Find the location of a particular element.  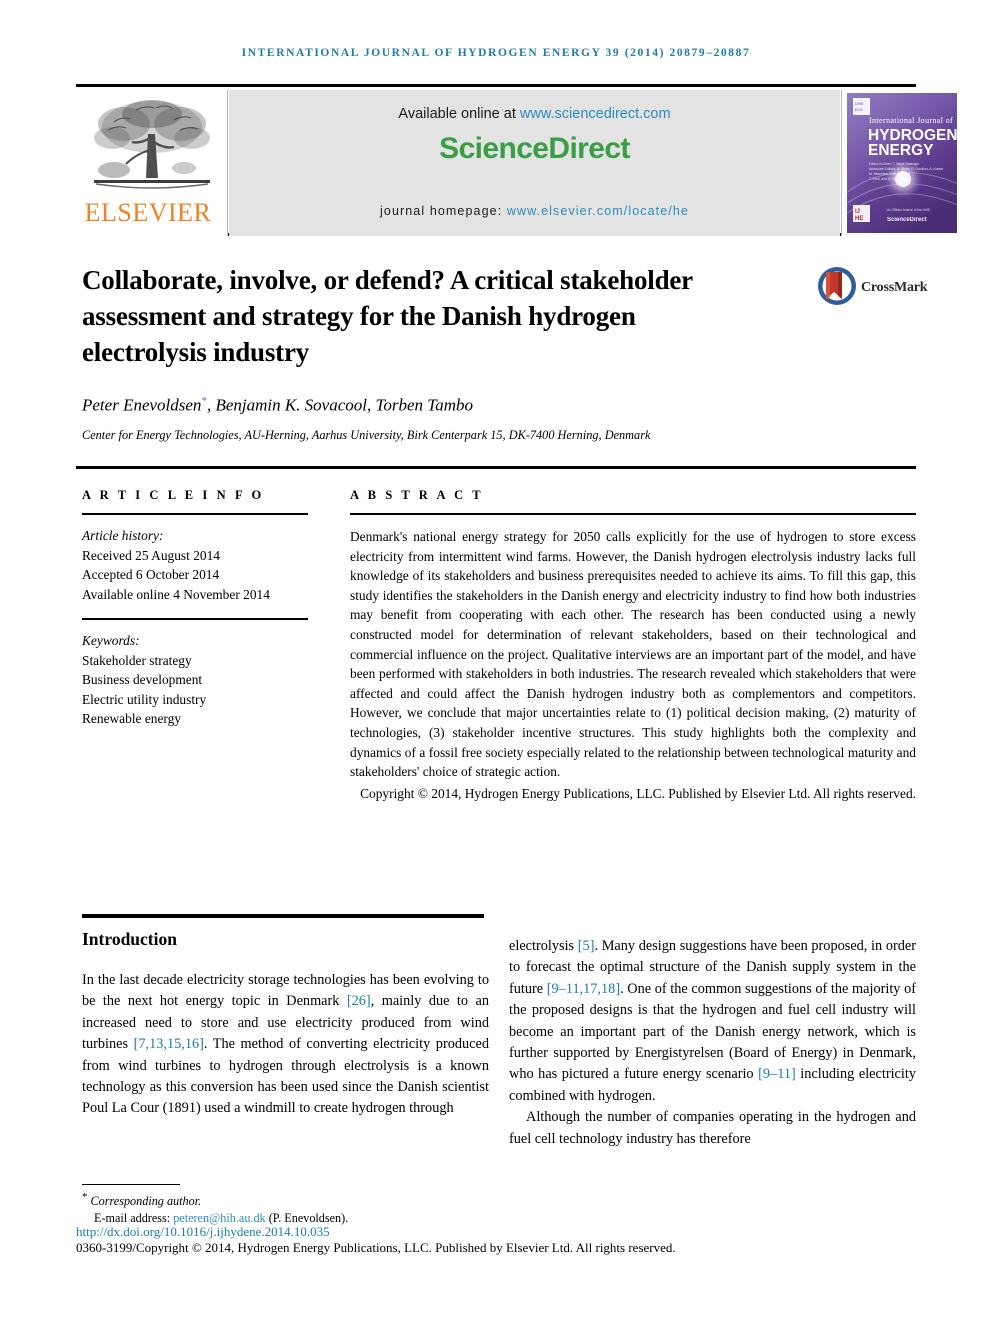

citation-link: [7,13,15,16] is located at coordinates (169, 1044).